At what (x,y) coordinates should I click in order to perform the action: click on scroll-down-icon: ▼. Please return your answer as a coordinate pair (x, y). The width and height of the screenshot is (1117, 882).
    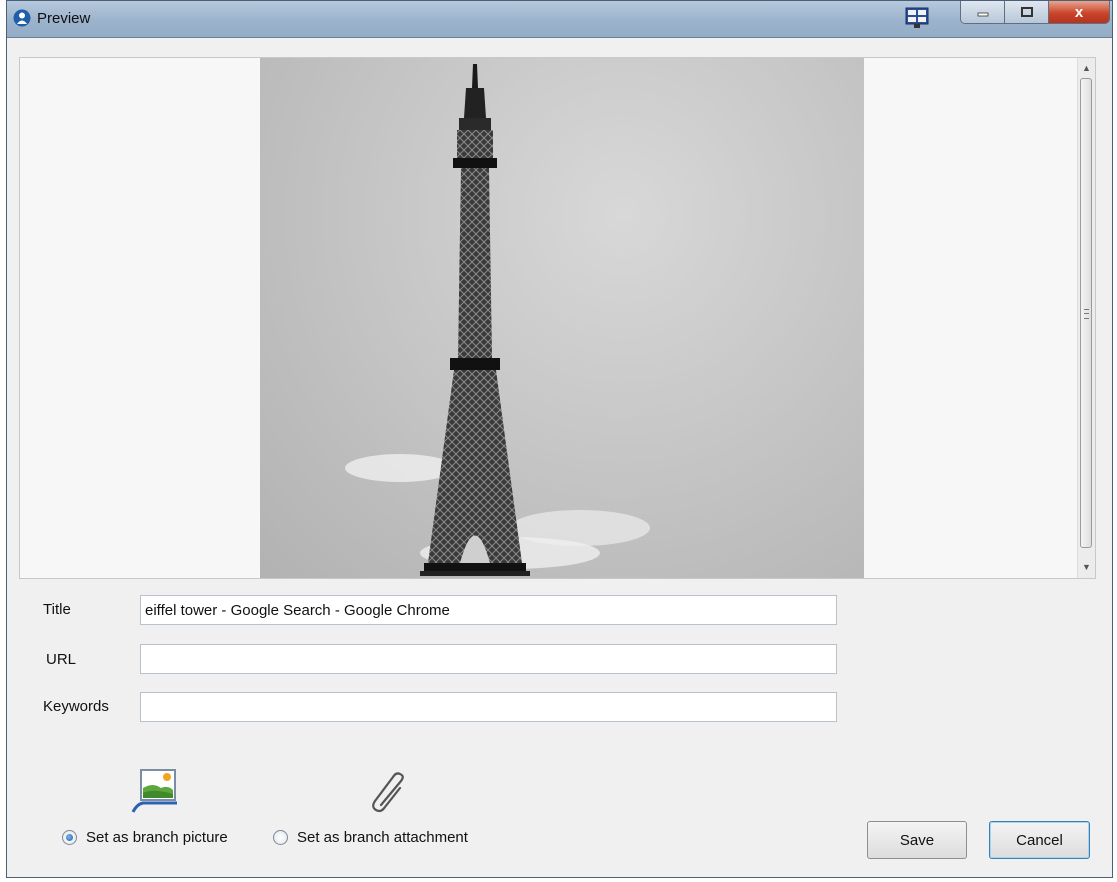
    Looking at the image, I should click on (1086, 567).